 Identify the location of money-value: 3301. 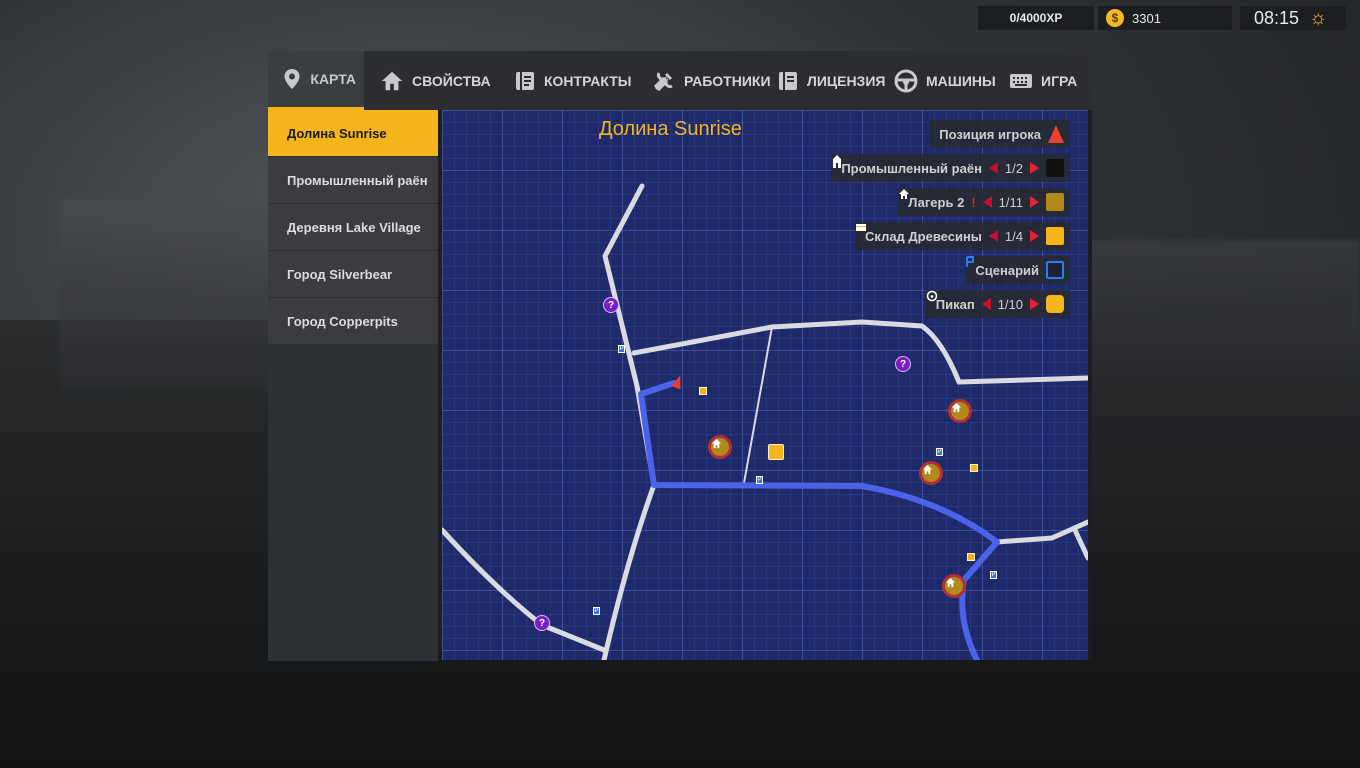
(1146, 18).